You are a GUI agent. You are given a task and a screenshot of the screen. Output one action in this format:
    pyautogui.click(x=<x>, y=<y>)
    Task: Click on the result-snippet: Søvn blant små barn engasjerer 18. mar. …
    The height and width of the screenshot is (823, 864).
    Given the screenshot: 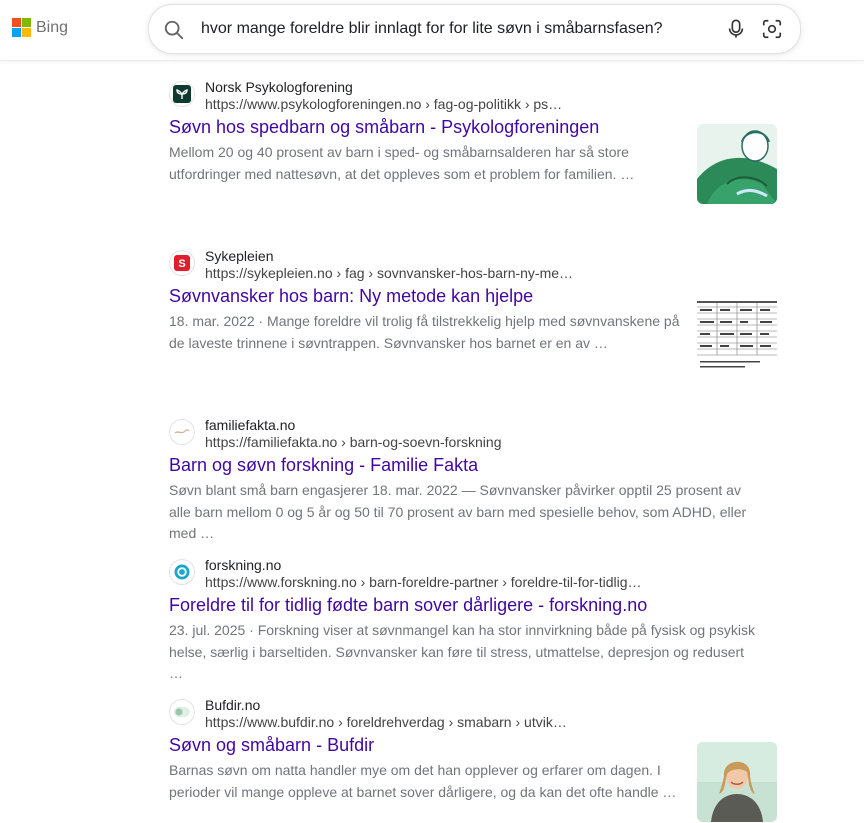 What is the action you would take?
    pyautogui.click(x=458, y=511)
    